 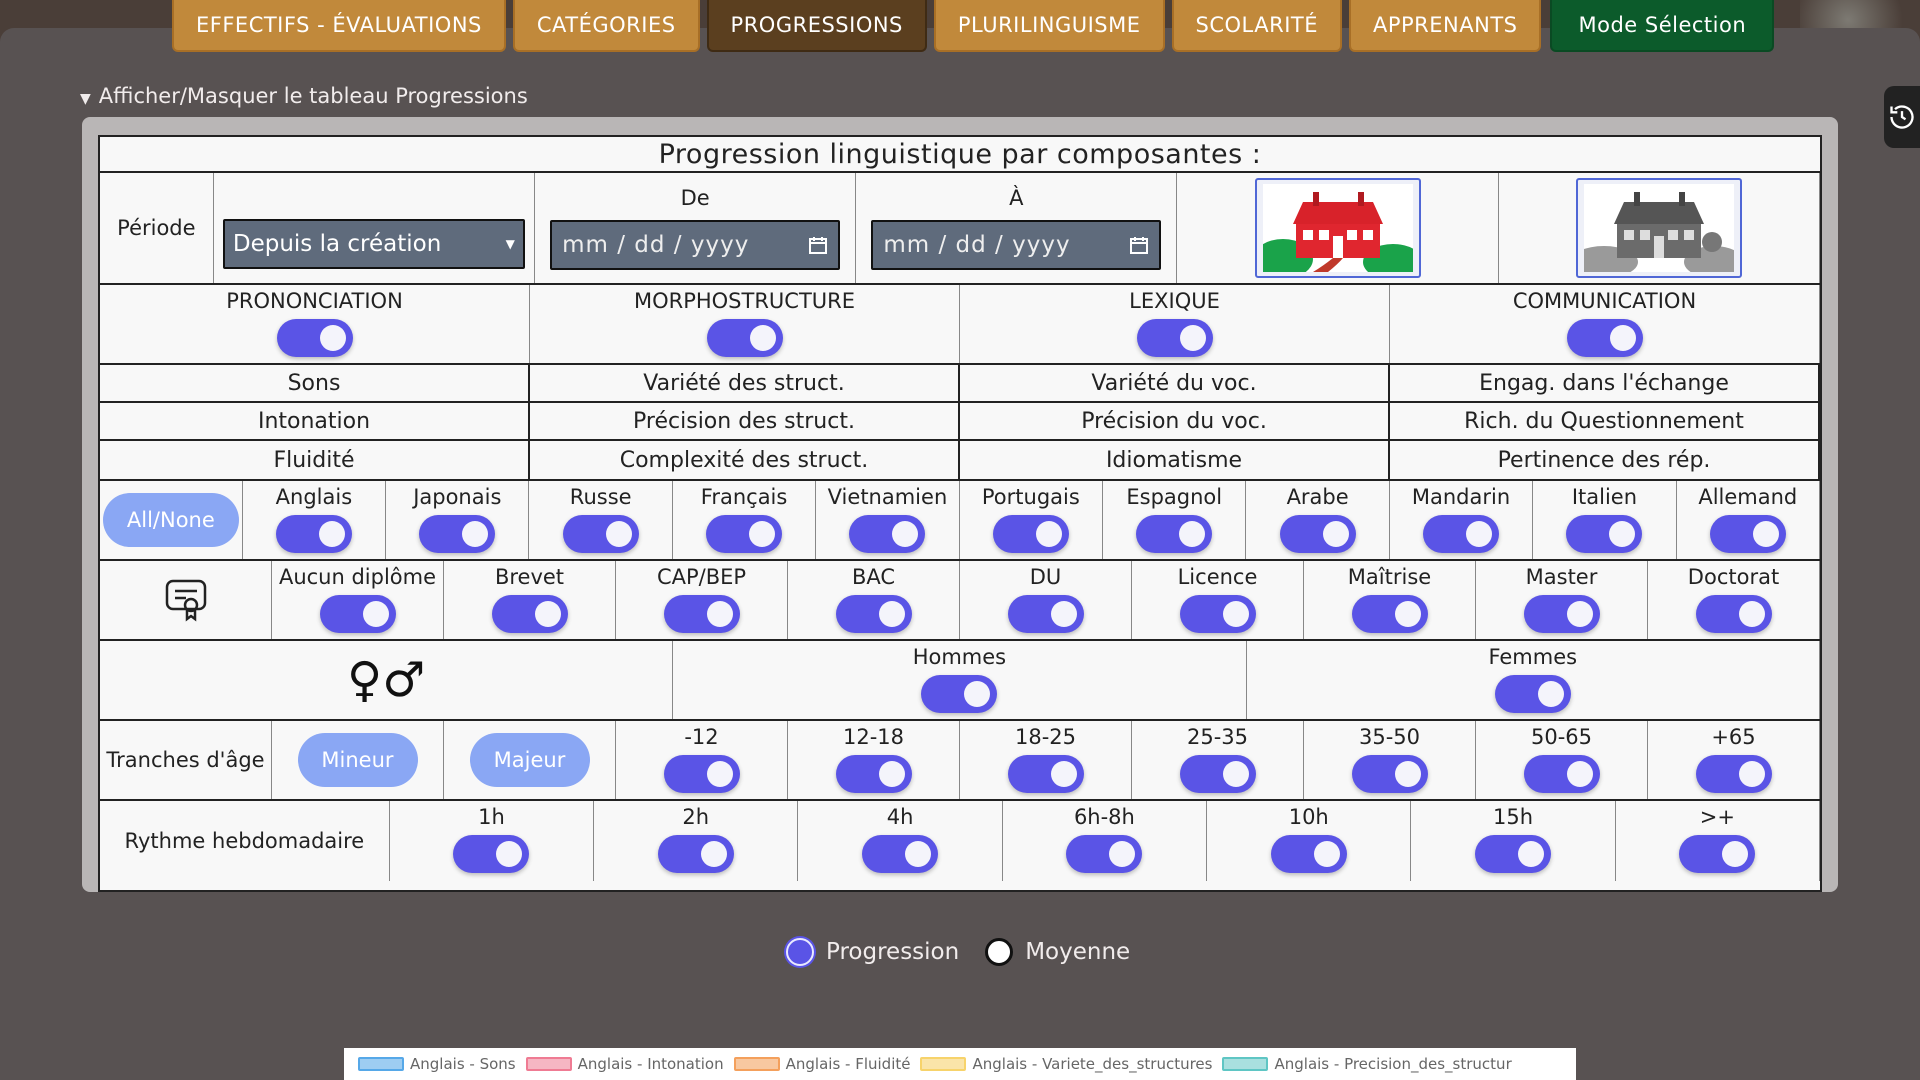 I want to click on period-select: Depuis la création ▼, so click(x=373, y=244).